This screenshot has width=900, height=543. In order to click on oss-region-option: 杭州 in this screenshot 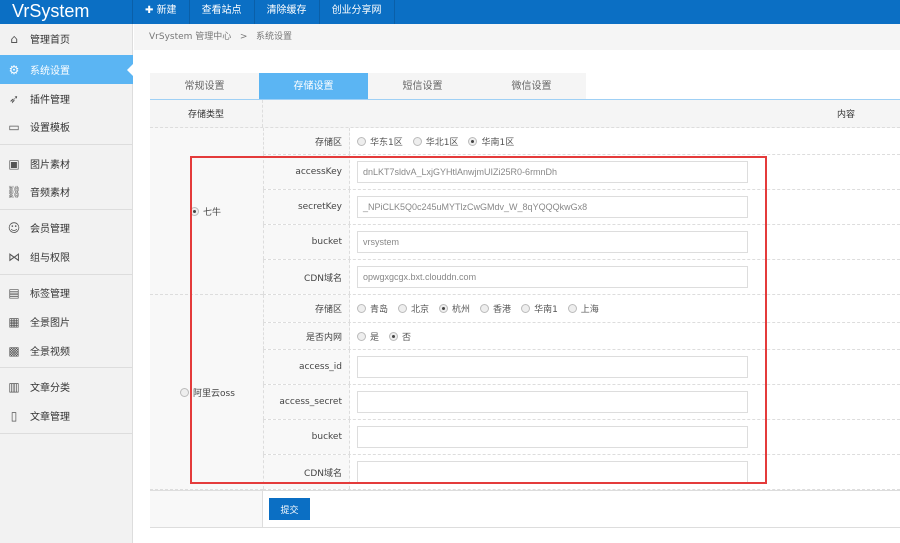, I will do `click(454, 308)`.